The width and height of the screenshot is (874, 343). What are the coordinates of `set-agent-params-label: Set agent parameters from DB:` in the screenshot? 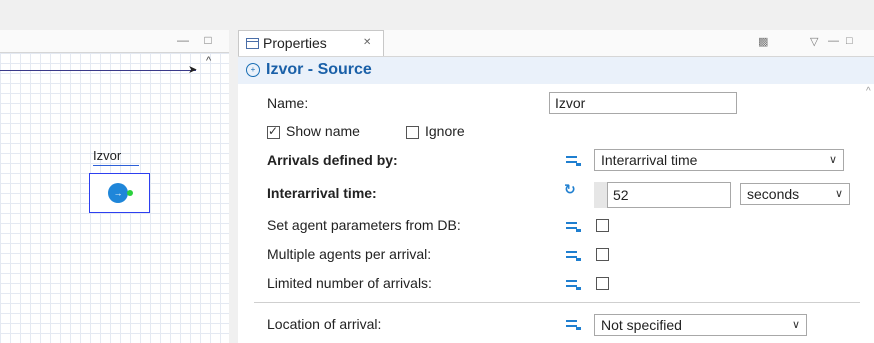 It's located at (364, 225).